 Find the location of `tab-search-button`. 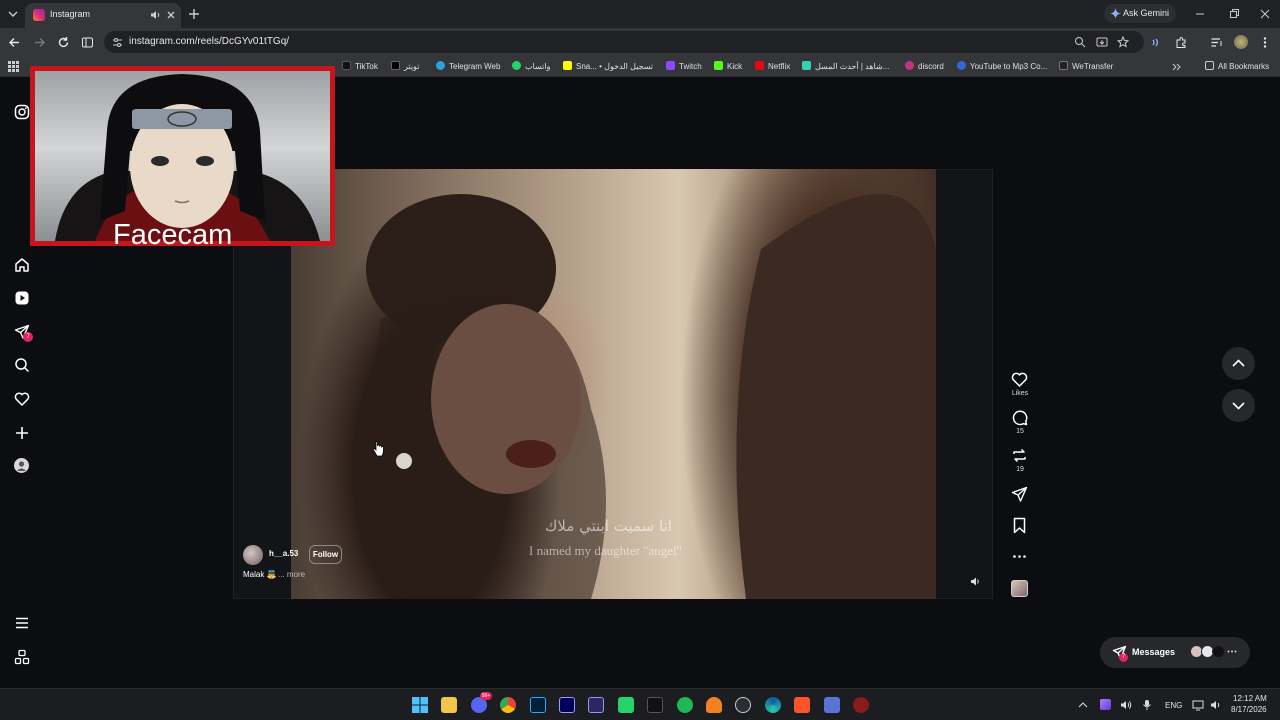

tab-search-button is located at coordinates (13, 14).